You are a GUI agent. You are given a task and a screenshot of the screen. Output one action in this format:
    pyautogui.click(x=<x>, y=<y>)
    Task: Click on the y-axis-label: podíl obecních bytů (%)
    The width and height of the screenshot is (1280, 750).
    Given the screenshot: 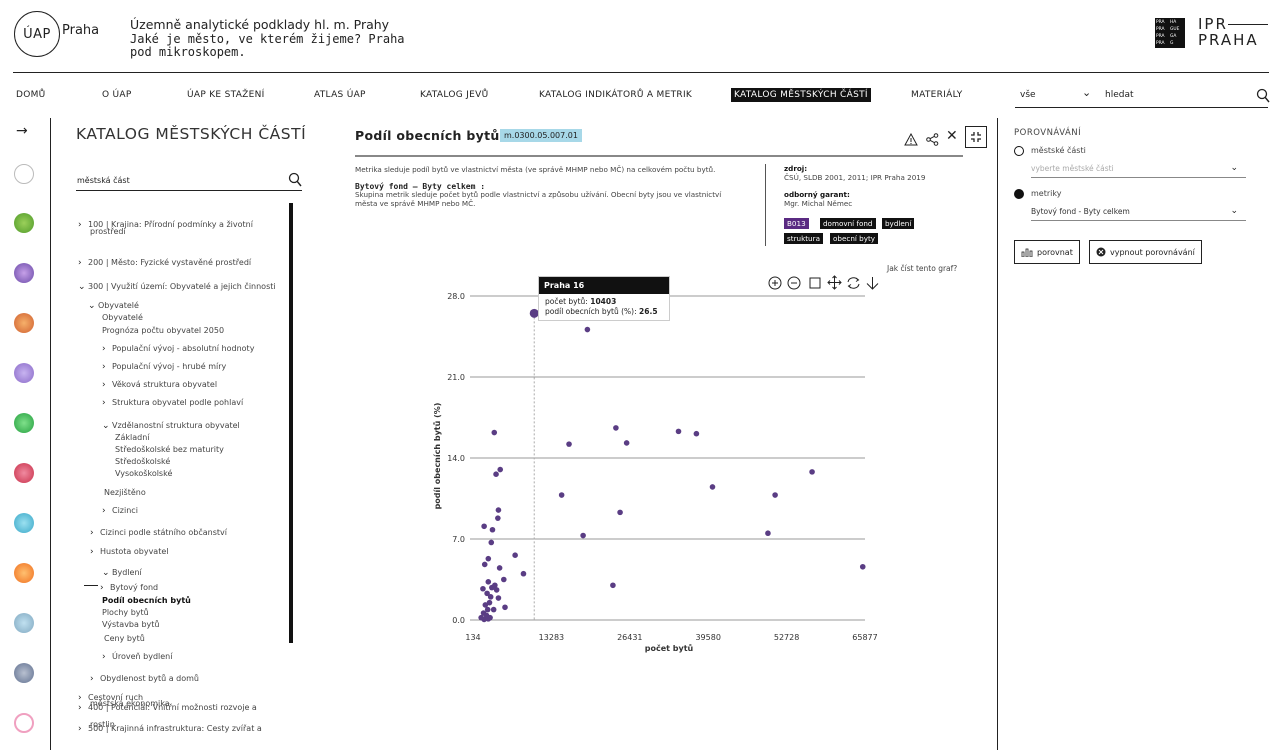 What is the action you would take?
    pyautogui.click(x=437, y=456)
    